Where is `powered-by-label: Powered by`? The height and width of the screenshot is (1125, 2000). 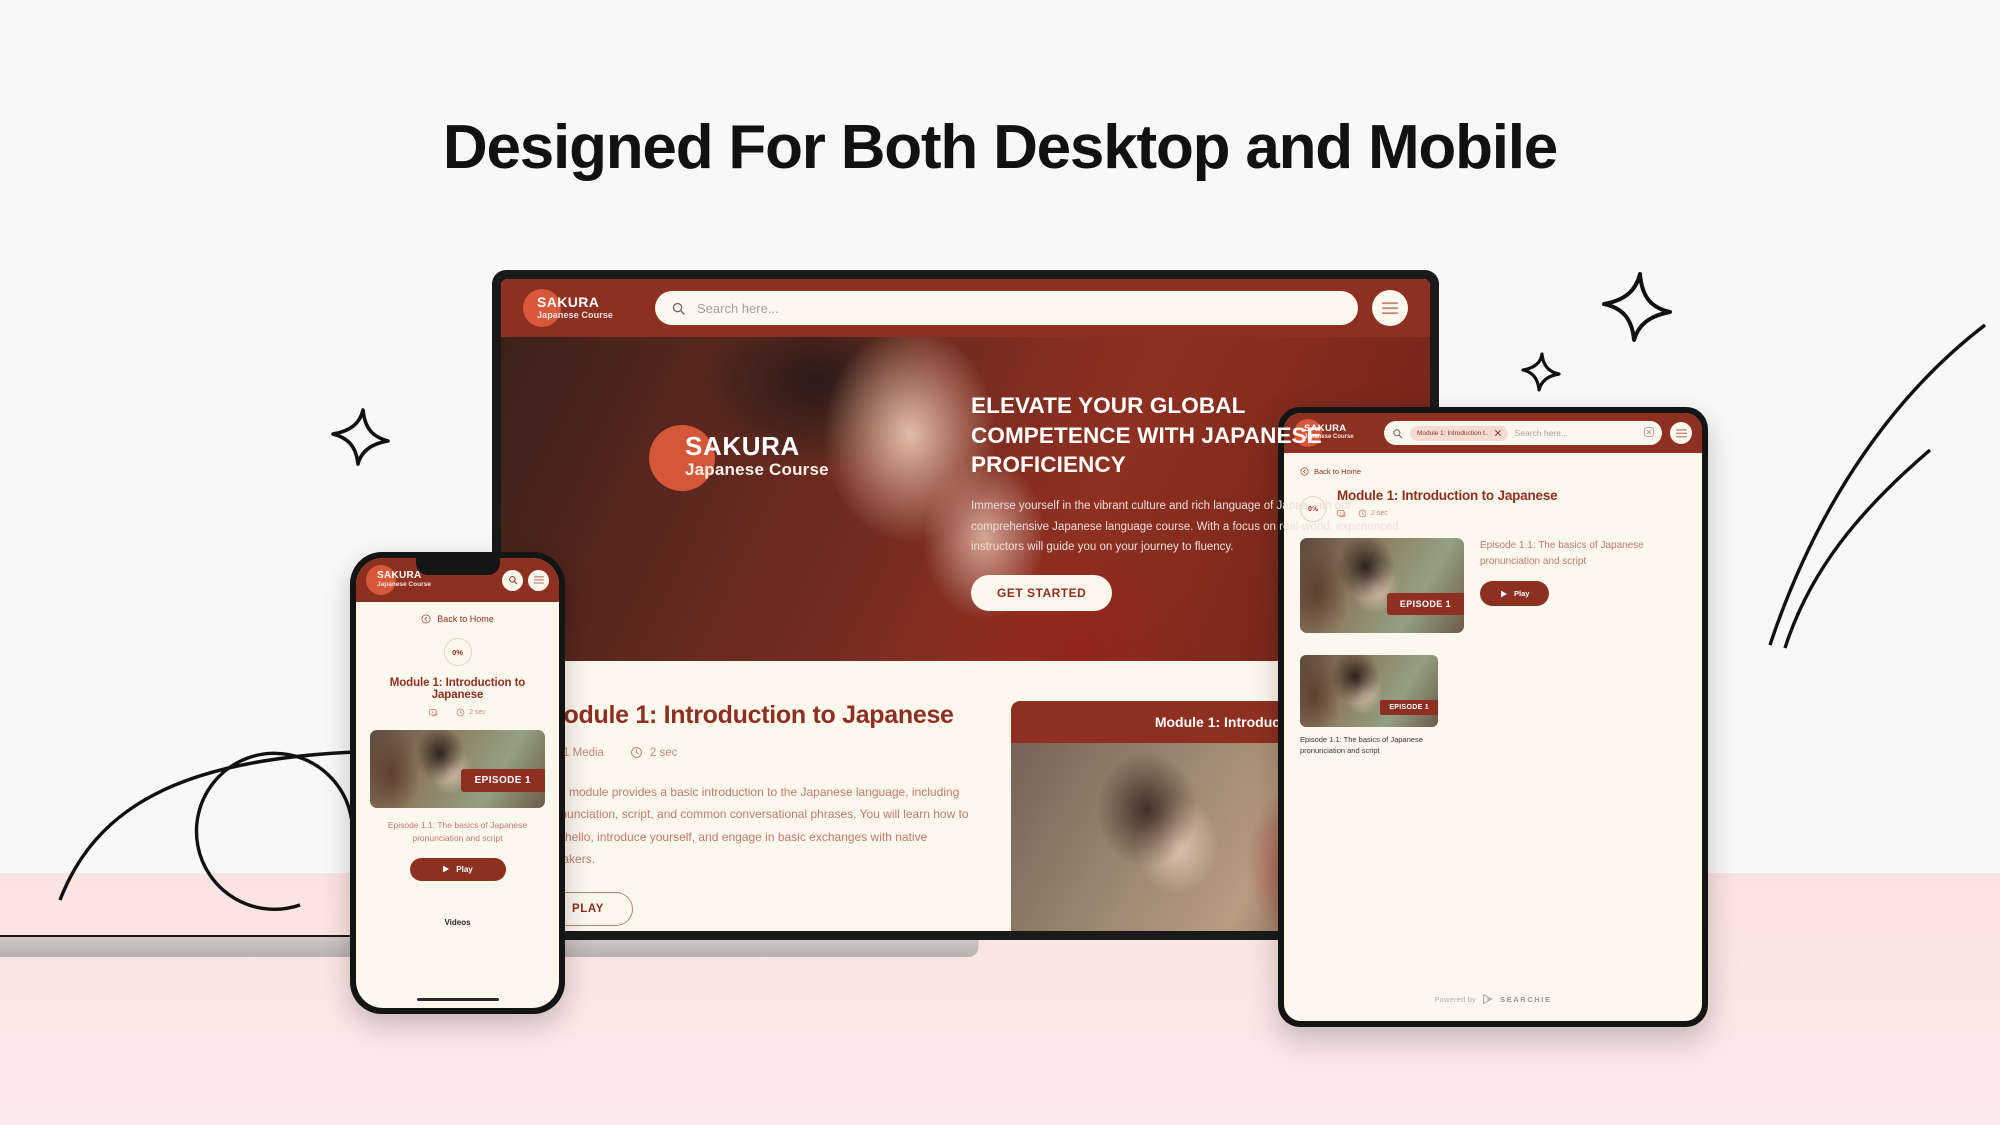 powered-by-label: Powered by is located at coordinates (1455, 999).